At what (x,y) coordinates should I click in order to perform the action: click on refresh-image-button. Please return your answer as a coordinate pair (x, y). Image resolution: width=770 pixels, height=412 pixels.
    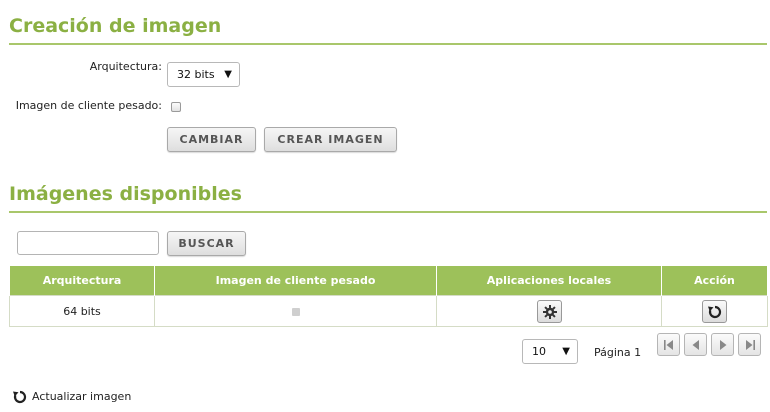
    Looking at the image, I should click on (714, 311).